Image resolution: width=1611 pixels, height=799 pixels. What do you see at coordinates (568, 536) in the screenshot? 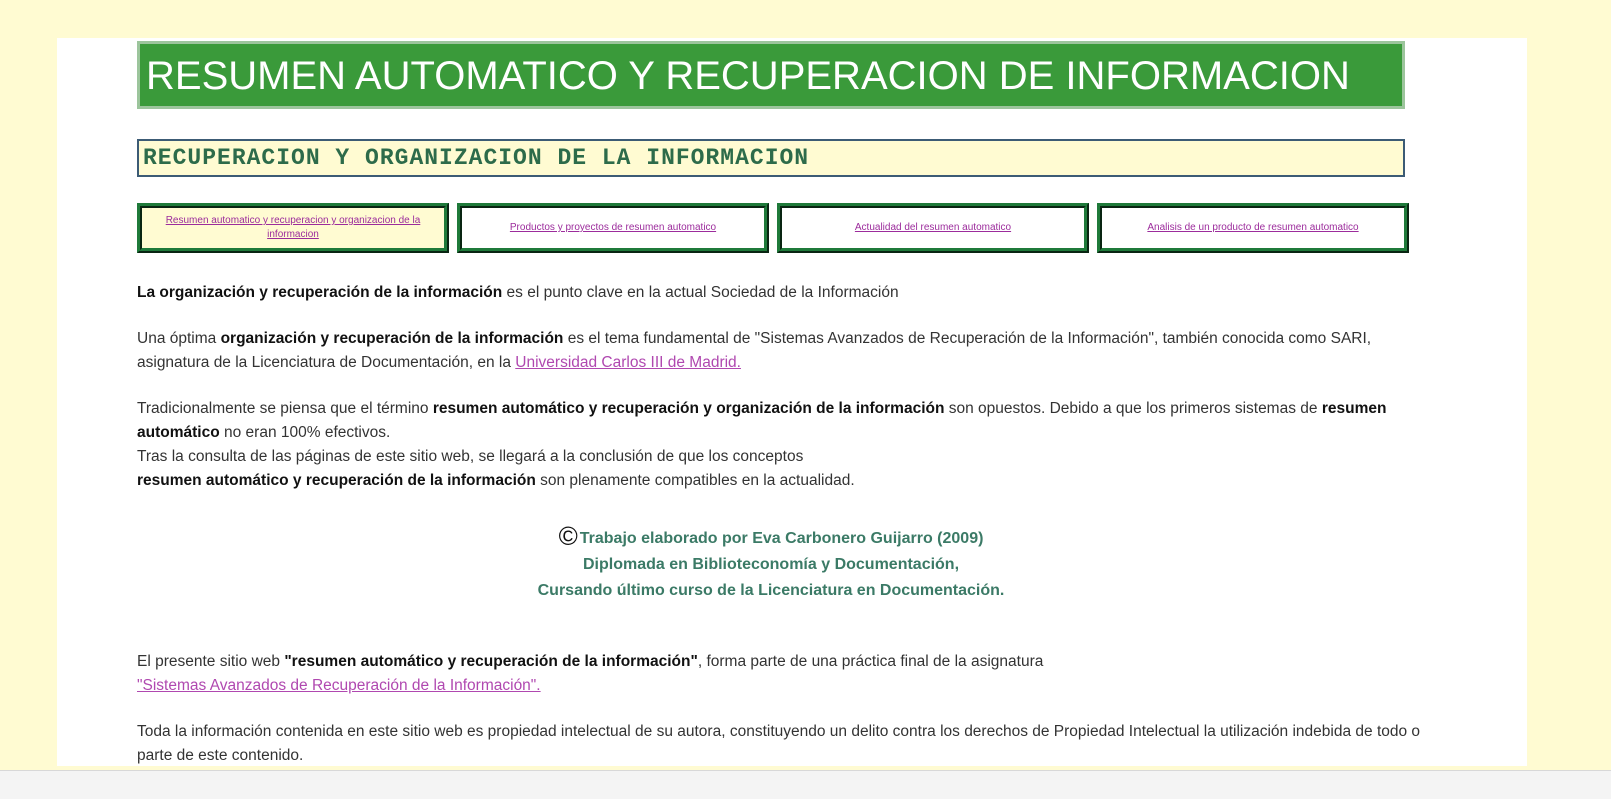
I see `copyright-icon: ©` at bounding box center [568, 536].